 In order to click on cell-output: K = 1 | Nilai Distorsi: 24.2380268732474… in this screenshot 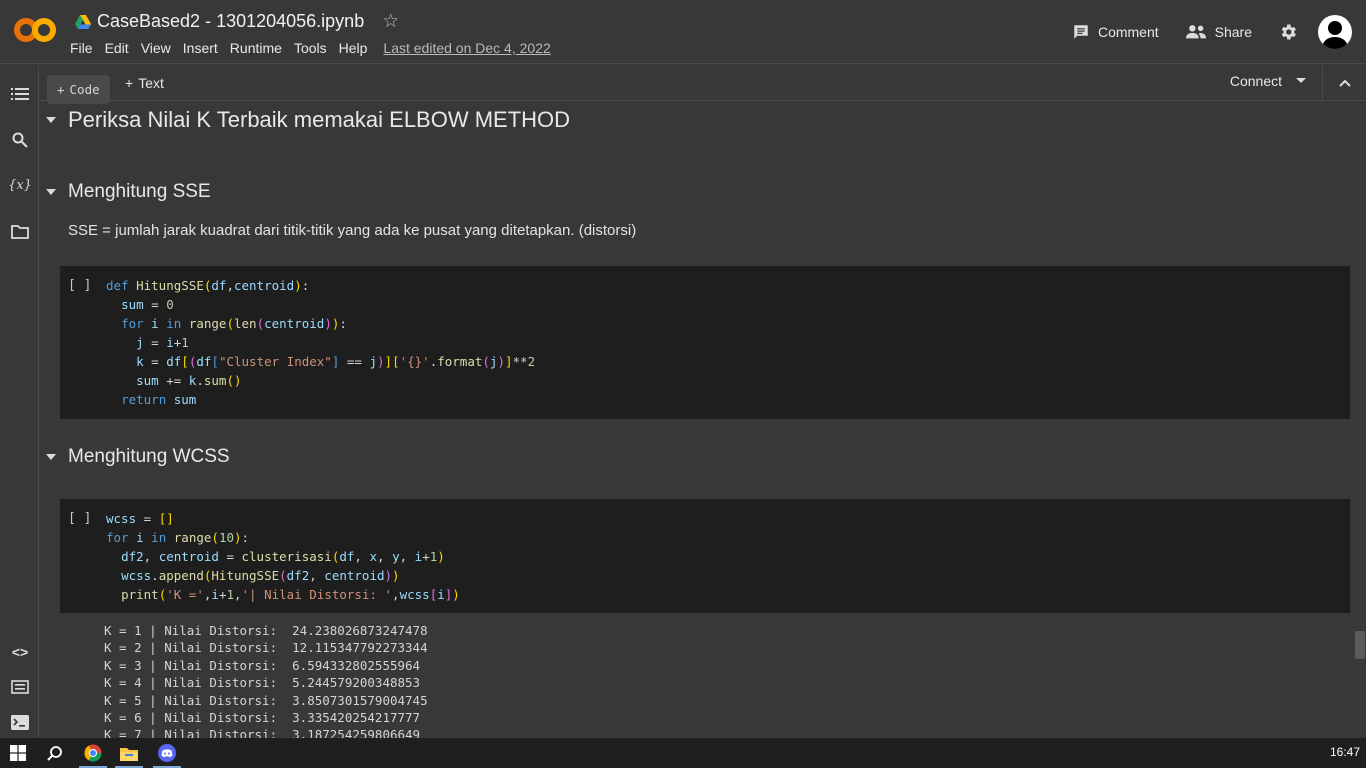, I will do `click(266, 680)`.